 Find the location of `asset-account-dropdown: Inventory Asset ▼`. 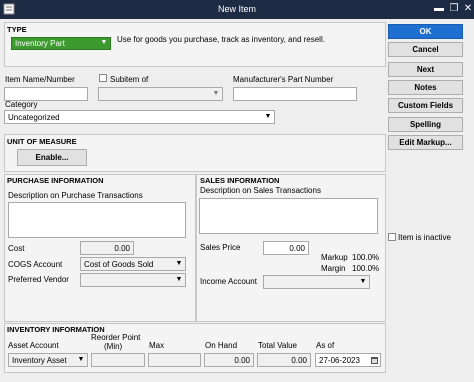

asset-account-dropdown: Inventory Asset ▼ is located at coordinates (48, 360).